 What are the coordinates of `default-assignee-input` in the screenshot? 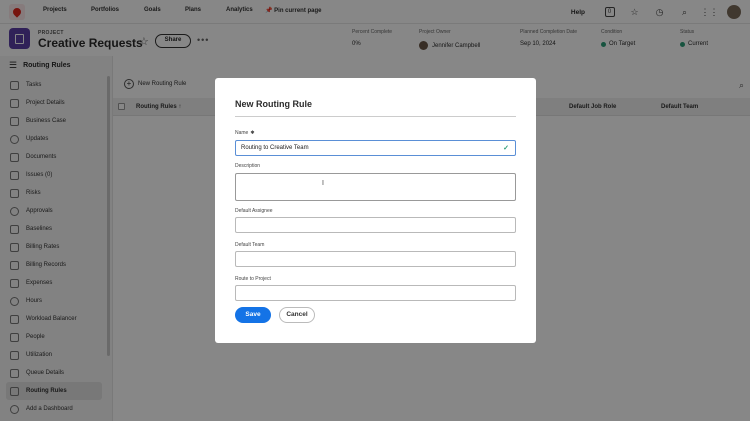 It's located at (375, 225).